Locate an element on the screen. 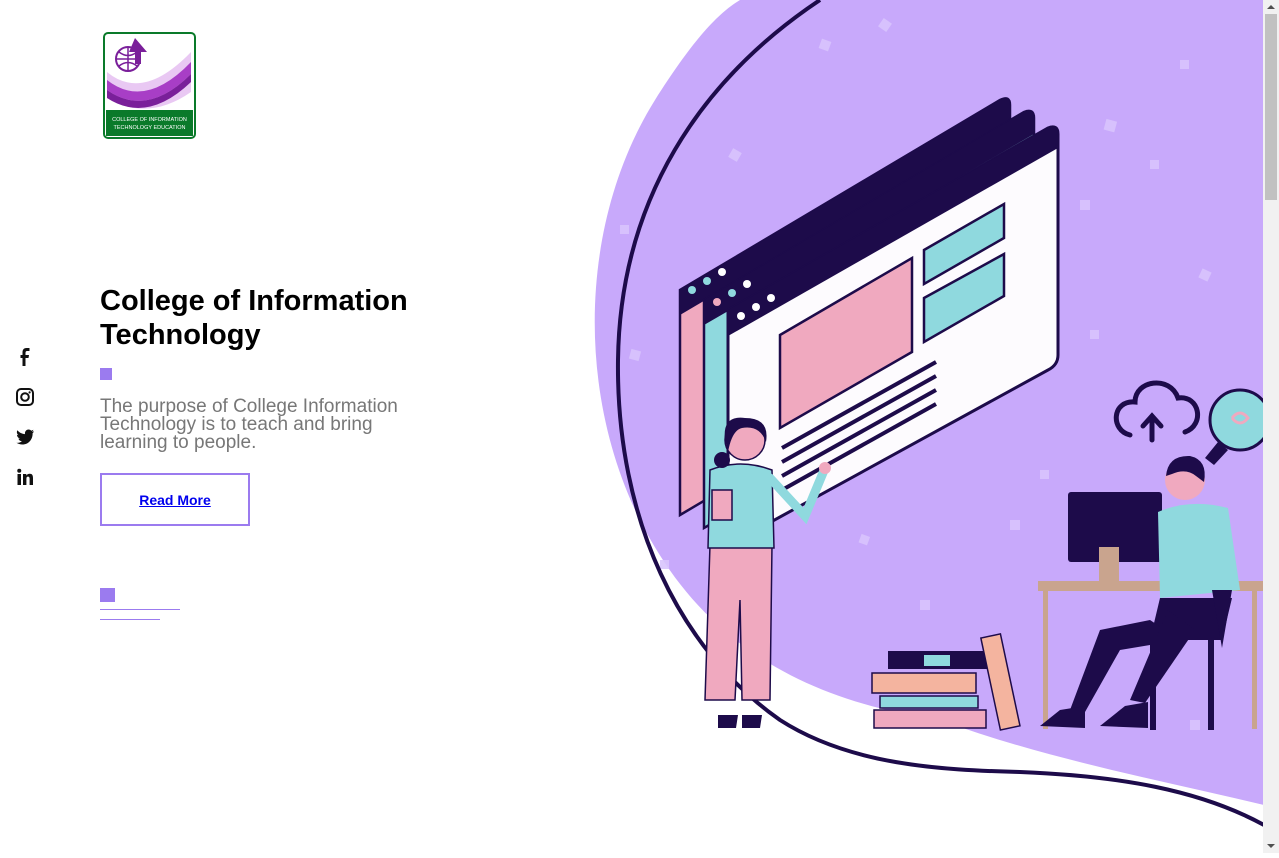  facebook-icon is located at coordinates (25, 357).